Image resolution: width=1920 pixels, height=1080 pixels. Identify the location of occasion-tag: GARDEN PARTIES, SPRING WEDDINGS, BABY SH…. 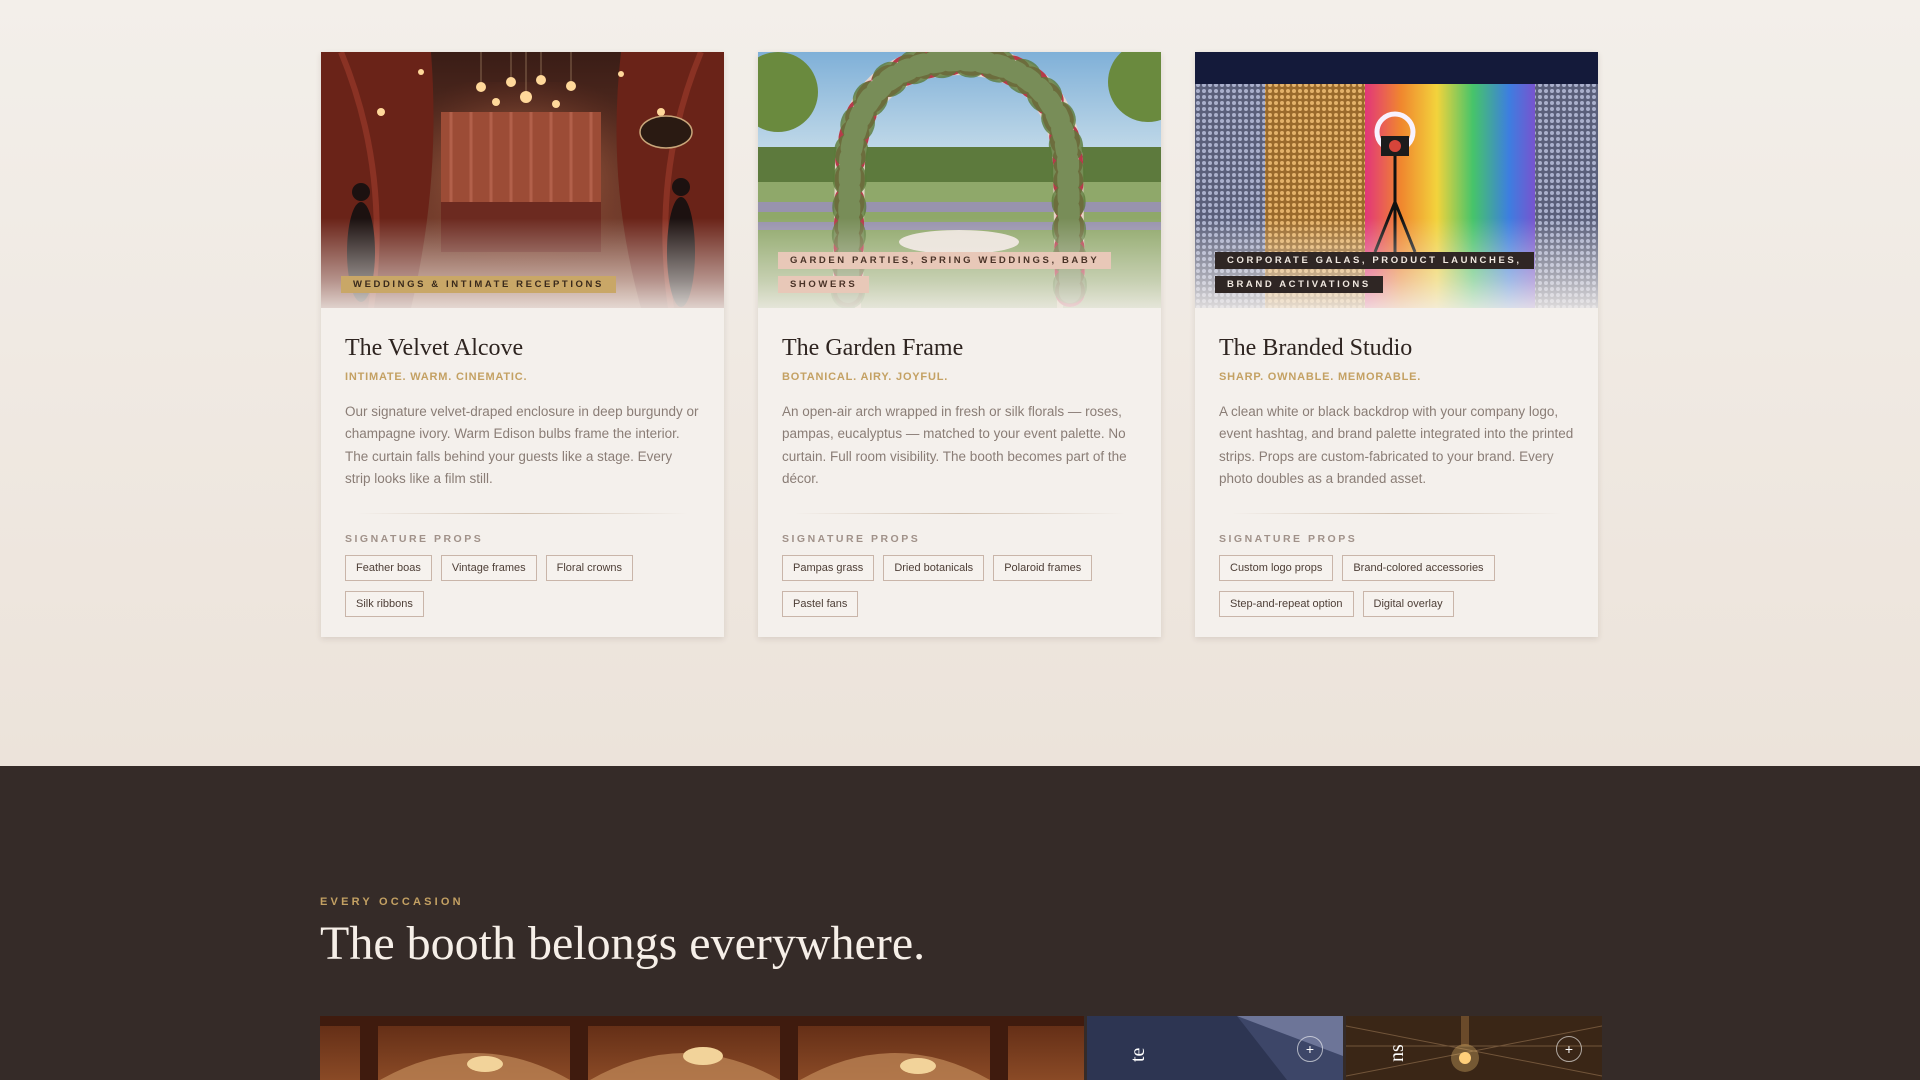
(955, 273).